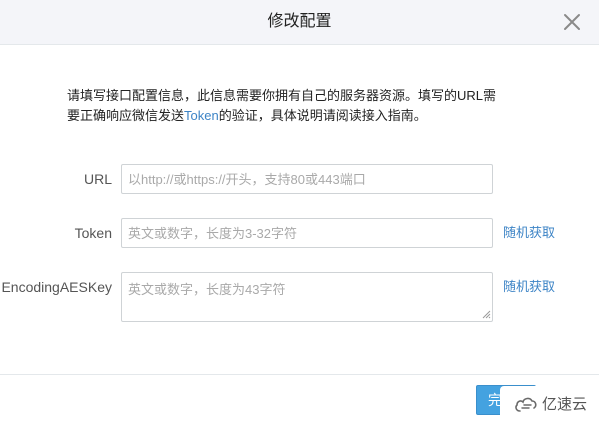 This screenshot has width=599, height=427. Describe the element at coordinates (201, 115) in the screenshot. I see `token-link: Token` at that location.